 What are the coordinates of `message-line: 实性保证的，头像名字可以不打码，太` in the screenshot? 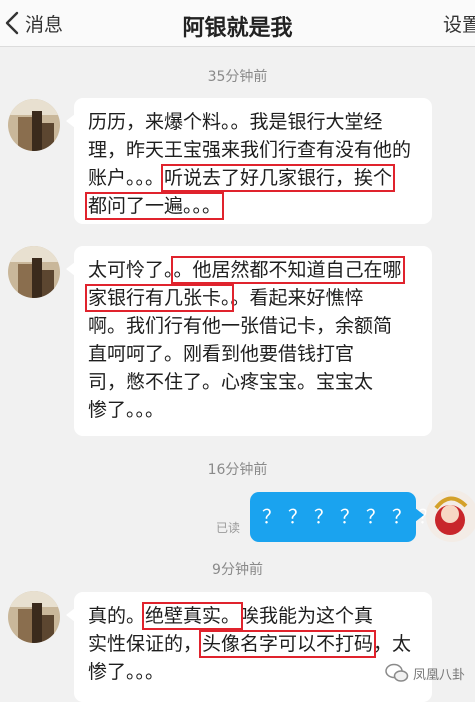 It's located at (254, 644).